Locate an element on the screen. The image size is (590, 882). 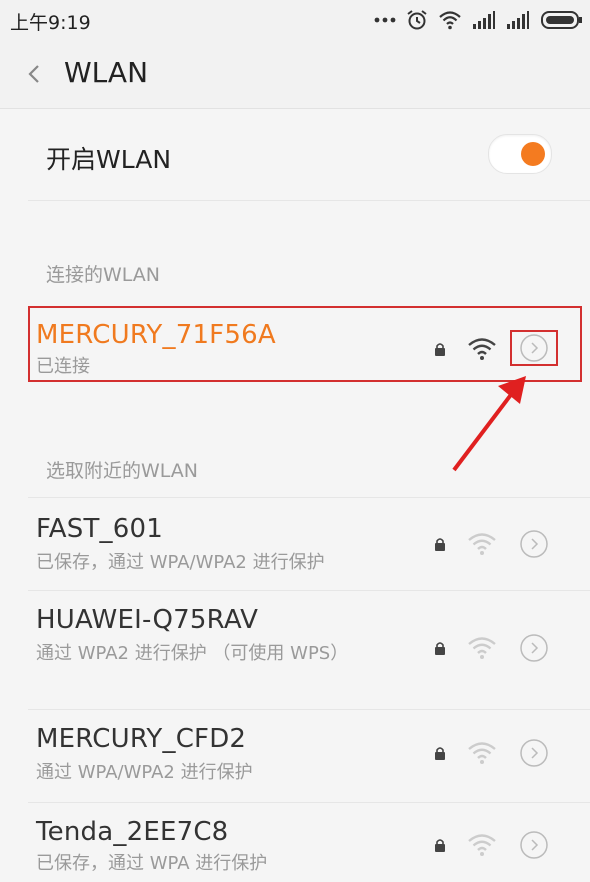
network-name: FAST_601 is located at coordinates (99, 529).